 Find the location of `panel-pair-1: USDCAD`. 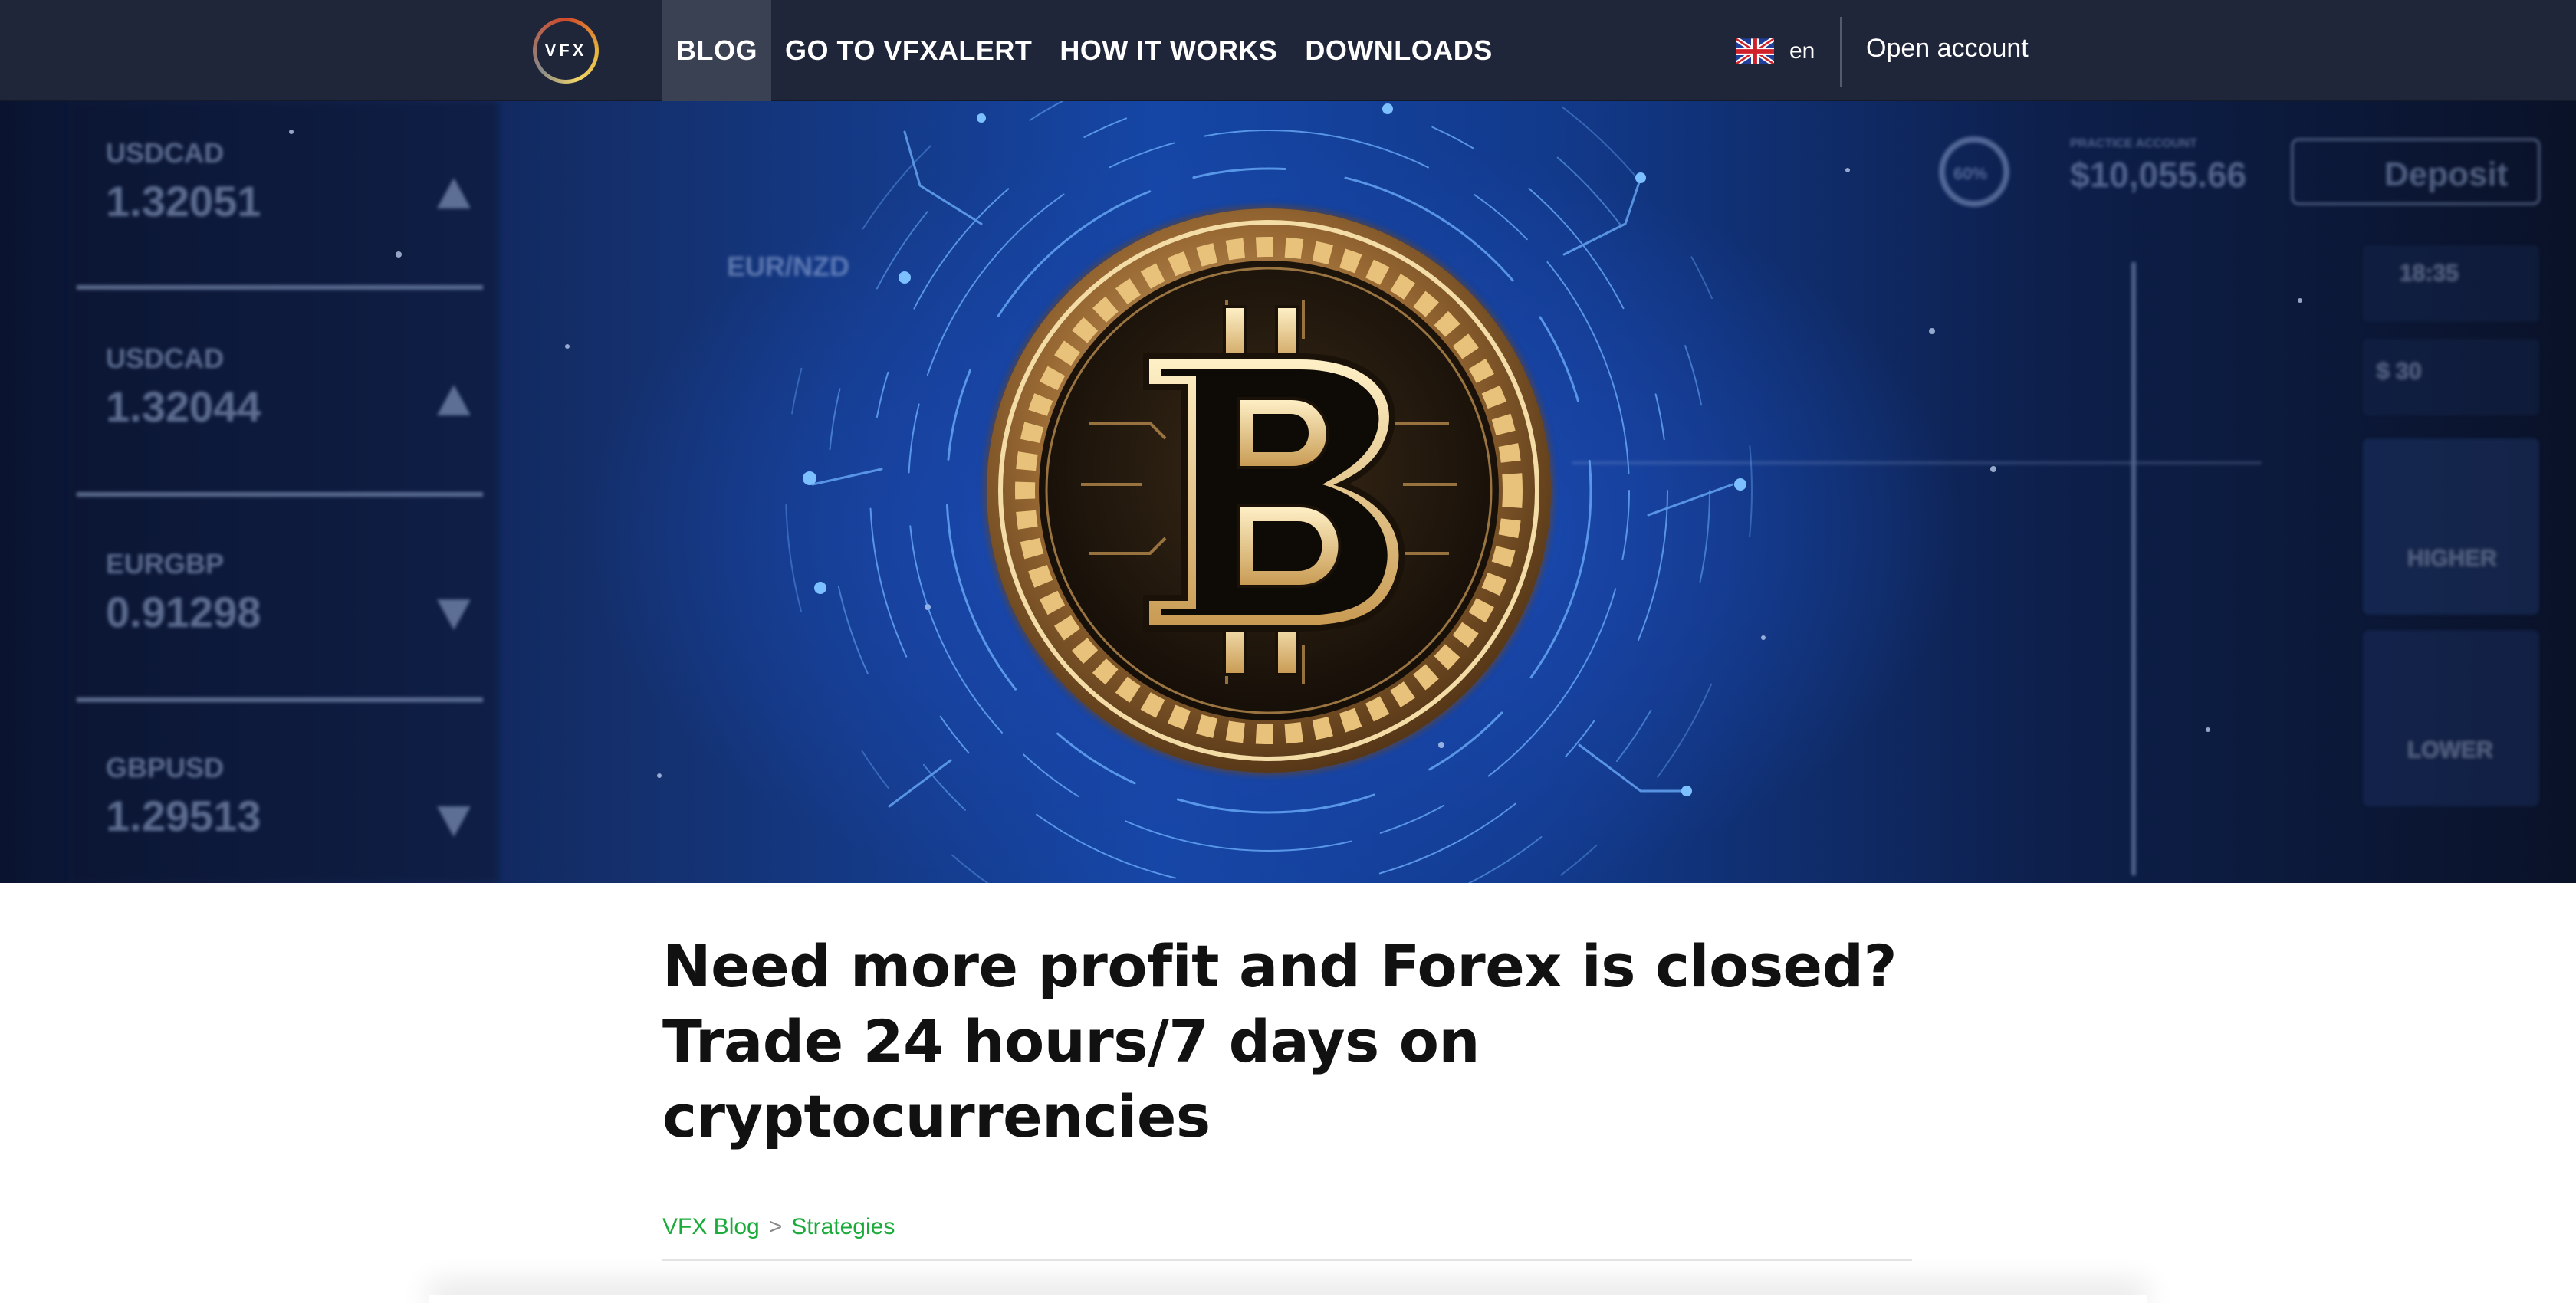

panel-pair-1: USDCAD is located at coordinates (165, 153).